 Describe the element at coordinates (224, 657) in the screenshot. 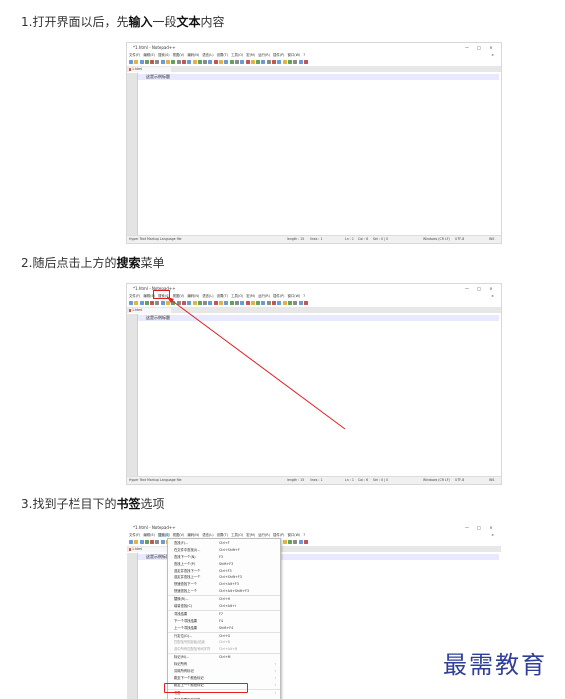

I see `search-menu-item: 标记(M)... Ctrl+M` at that location.